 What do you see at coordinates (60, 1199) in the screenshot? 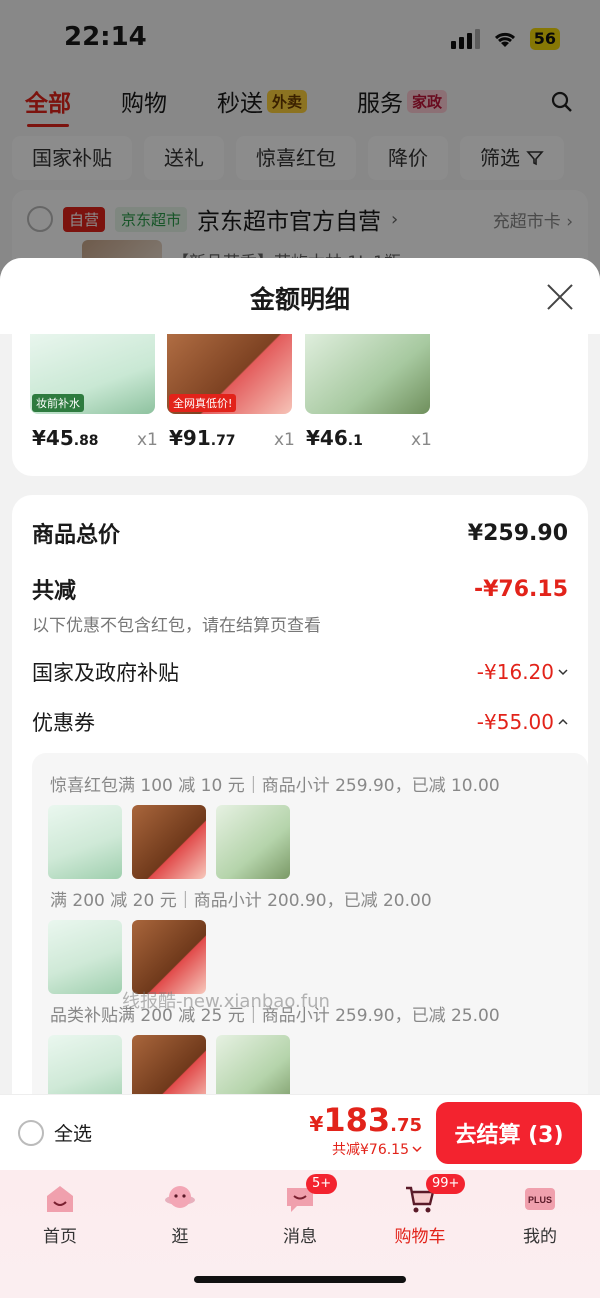
I see `home-icon` at bounding box center [60, 1199].